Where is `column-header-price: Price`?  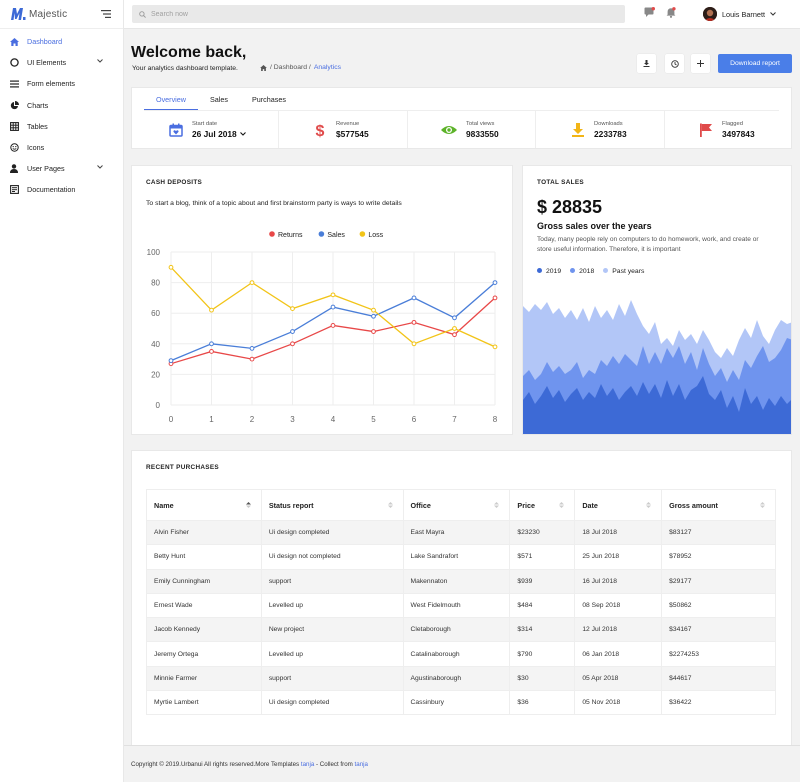 column-header-price: Price is located at coordinates (542, 505).